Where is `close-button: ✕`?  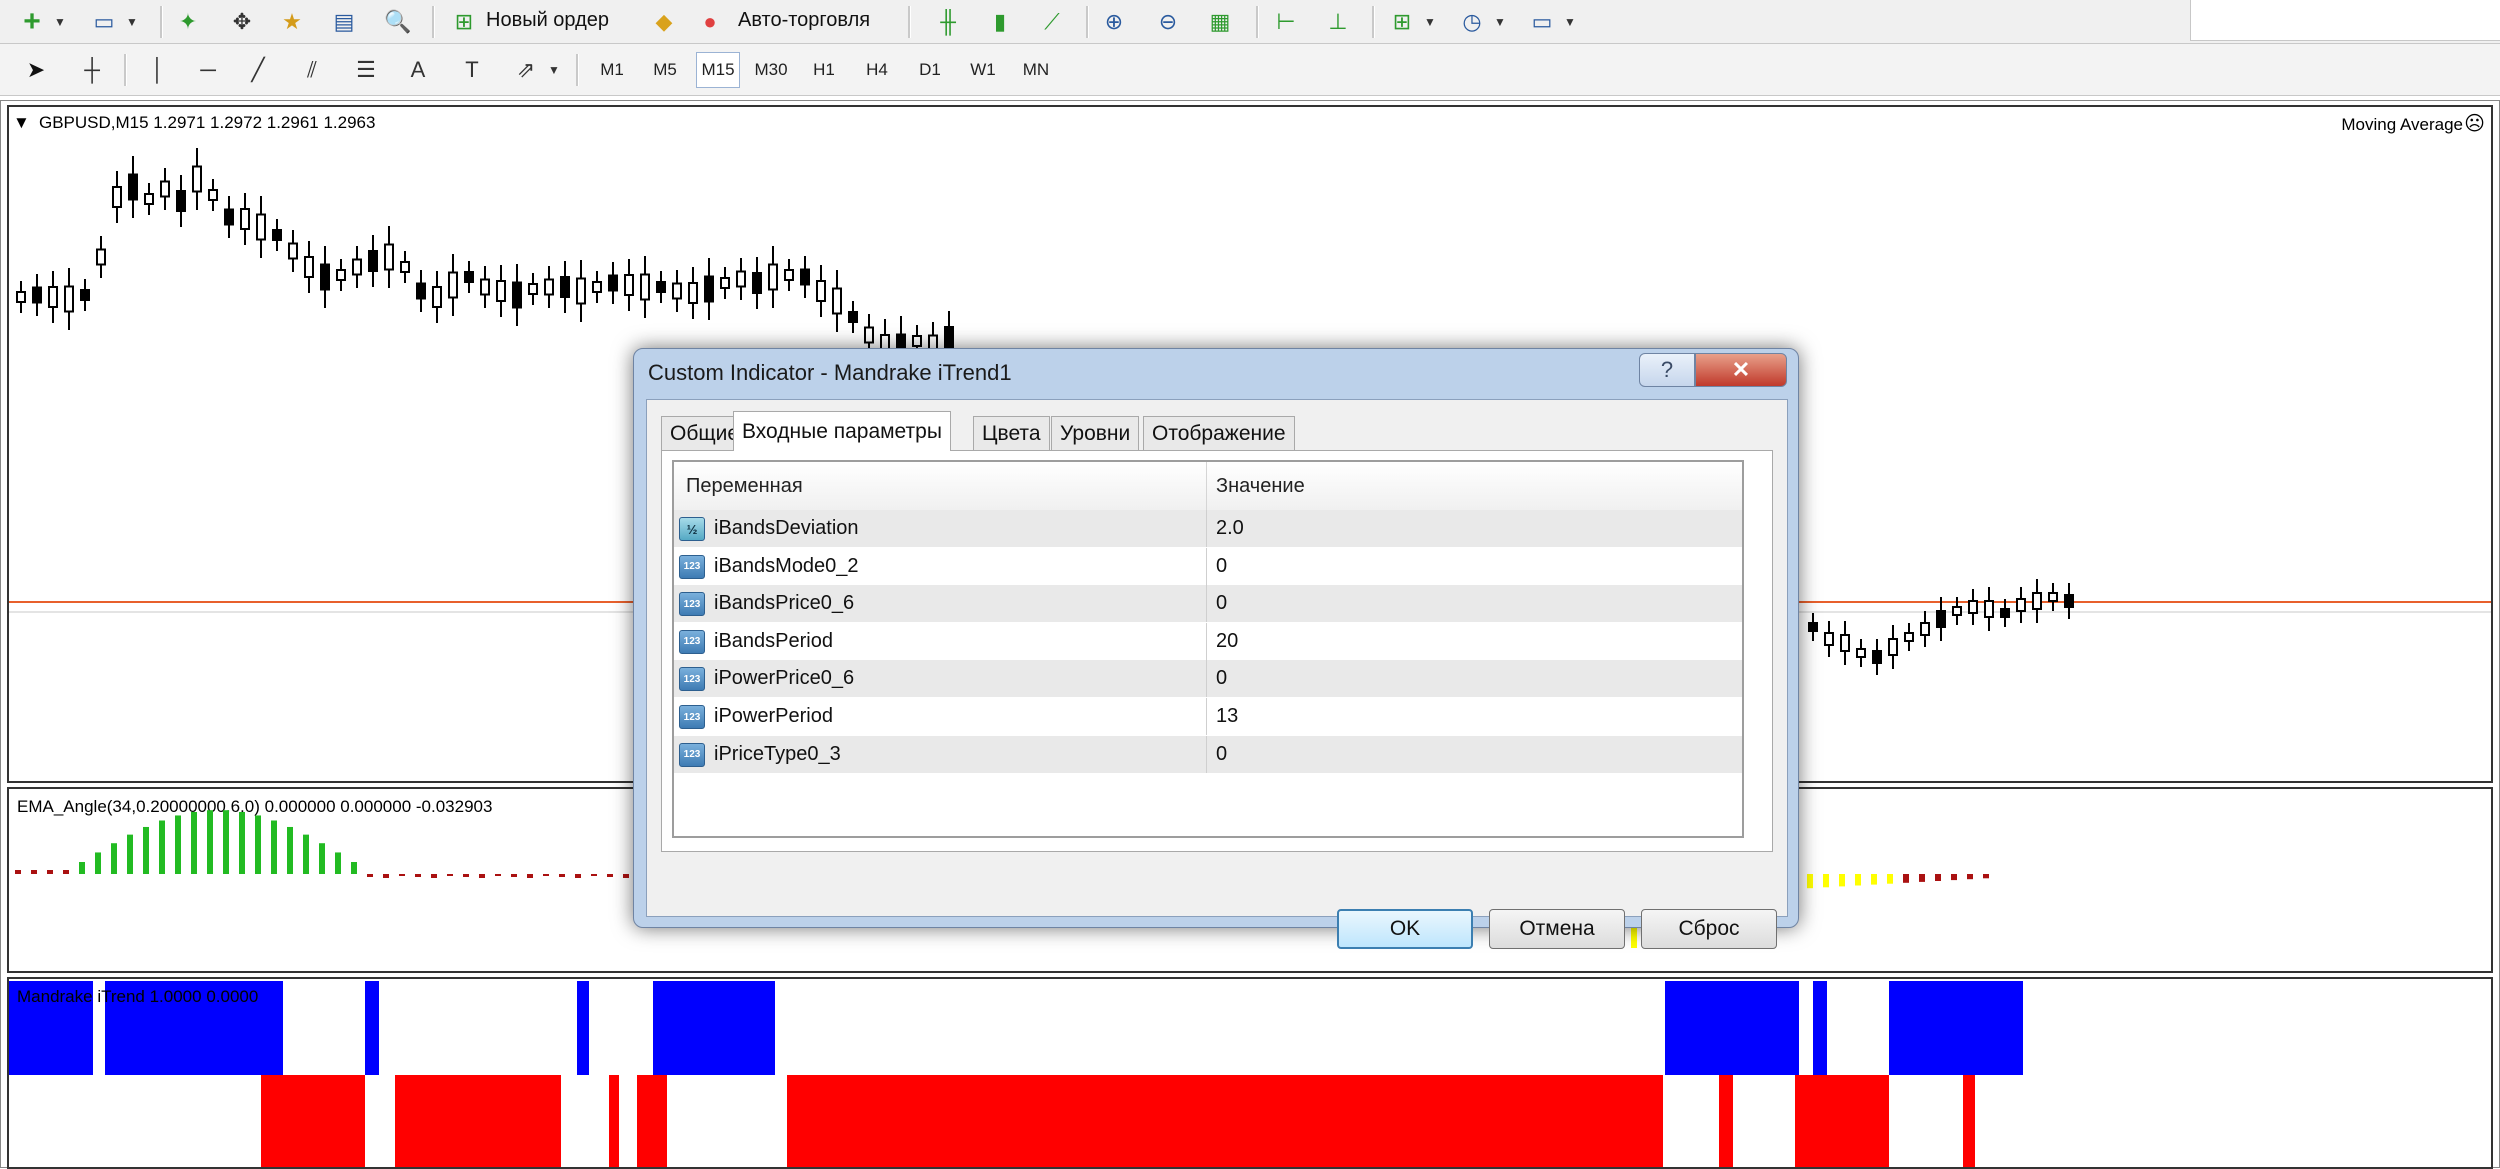
close-button: ✕ is located at coordinates (1741, 370).